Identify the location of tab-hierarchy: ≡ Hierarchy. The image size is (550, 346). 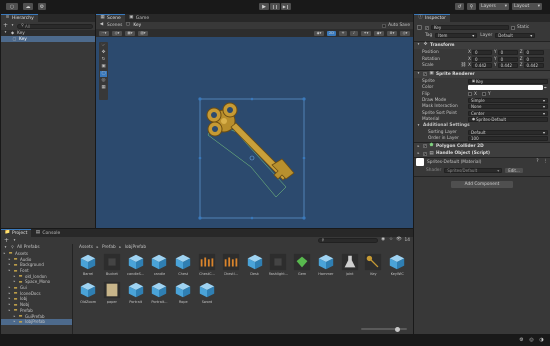
(19, 18).